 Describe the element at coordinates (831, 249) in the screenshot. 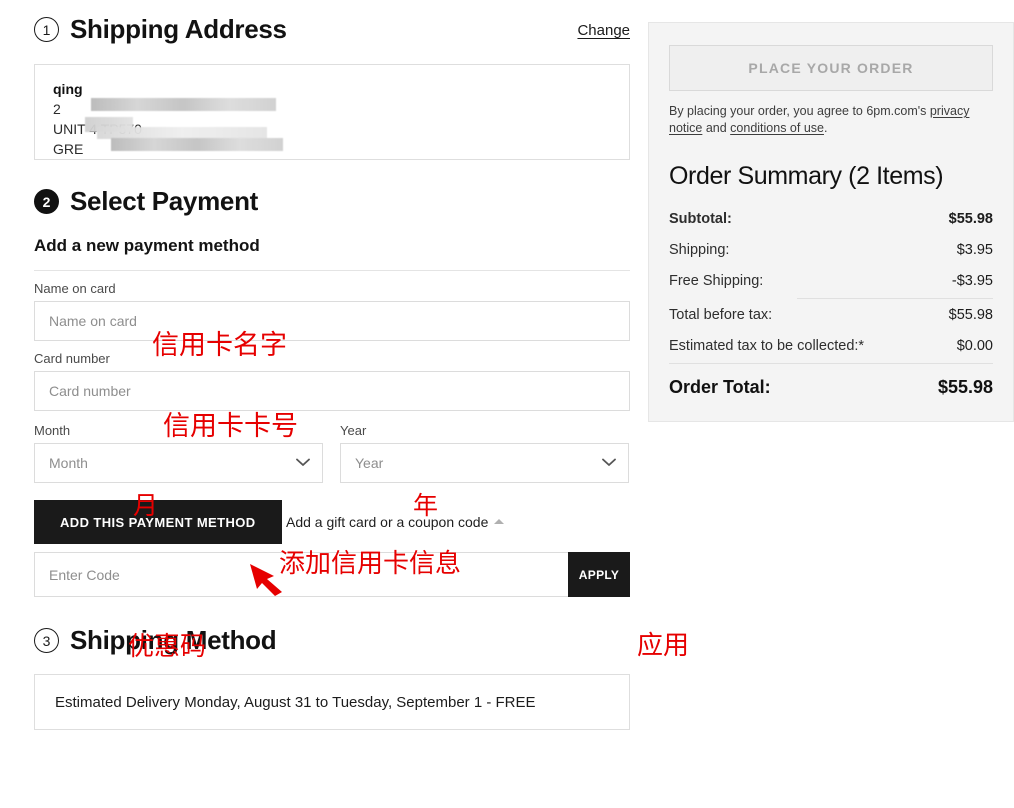

I see `order-summary-row: Shipping: $3.95` at that location.